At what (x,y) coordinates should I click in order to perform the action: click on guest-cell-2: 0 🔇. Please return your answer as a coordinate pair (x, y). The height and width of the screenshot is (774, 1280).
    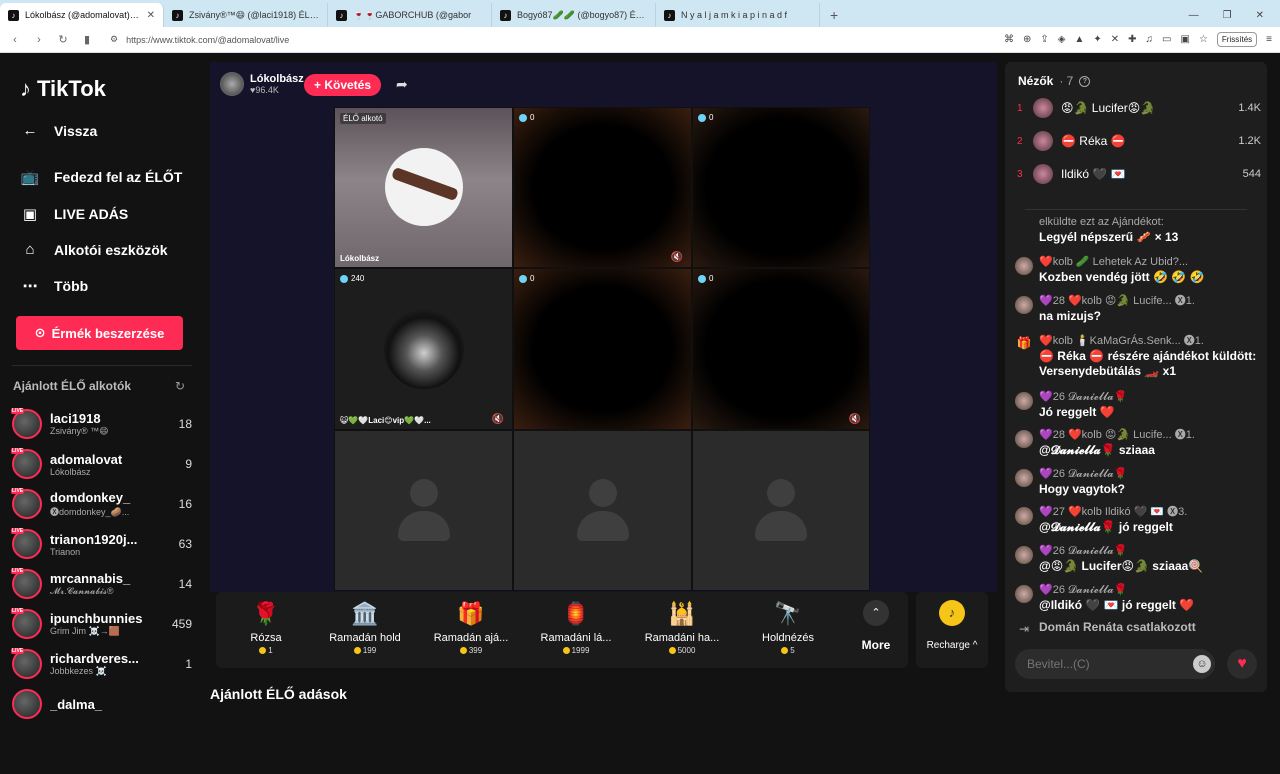
    Looking at the image, I should click on (602, 187).